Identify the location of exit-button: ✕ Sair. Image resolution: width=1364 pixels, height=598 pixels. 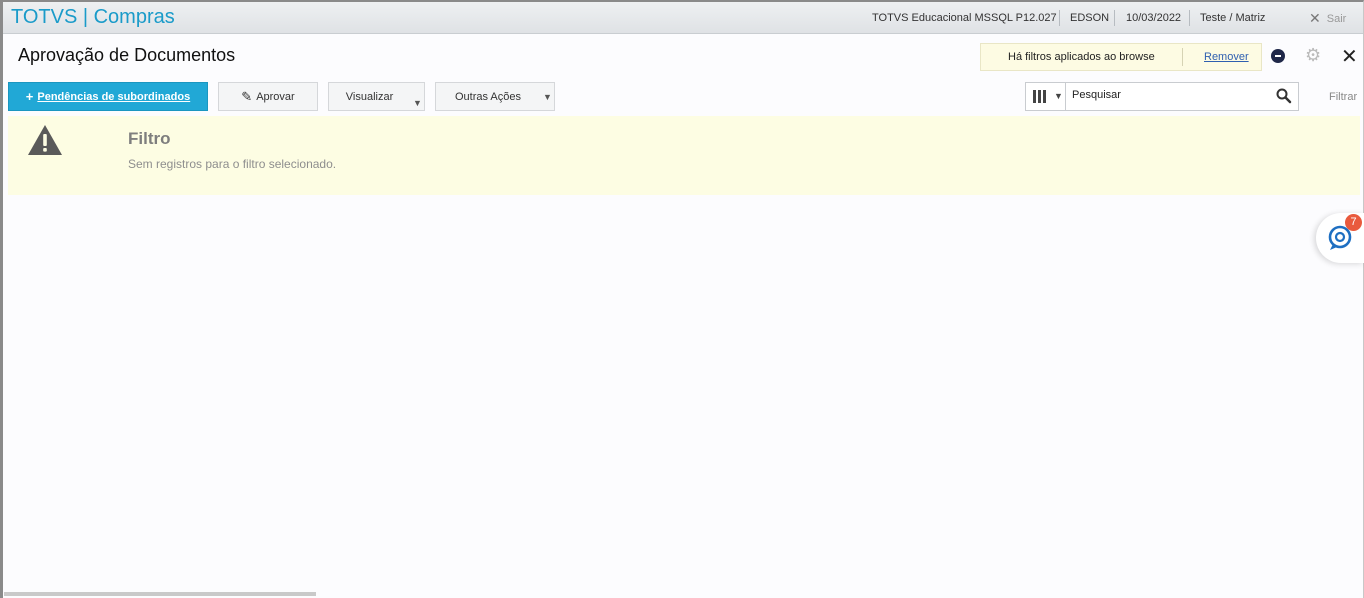
(1327, 18).